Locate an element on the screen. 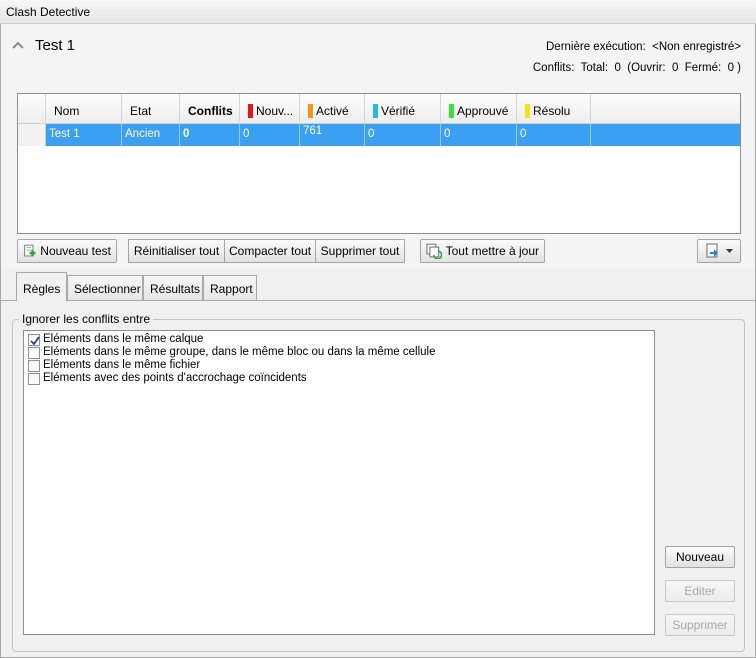 This screenshot has height=658, width=756. status-swatch-nouveau is located at coordinates (250, 111).